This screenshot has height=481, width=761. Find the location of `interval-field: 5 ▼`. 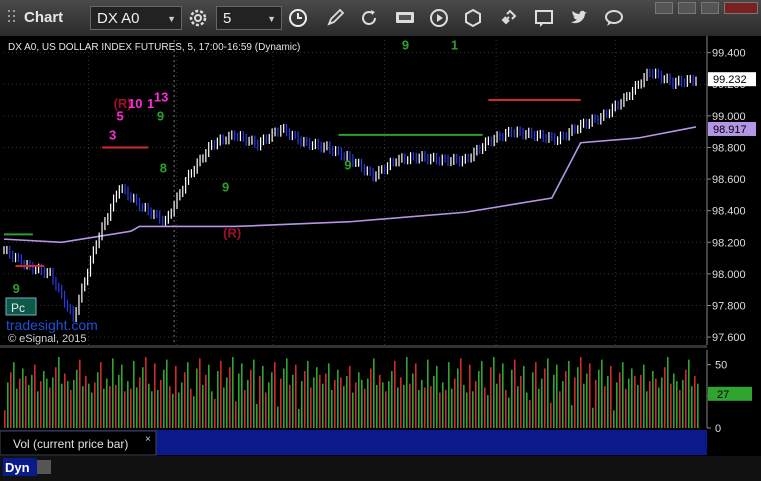

interval-field: 5 ▼ is located at coordinates (249, 18).